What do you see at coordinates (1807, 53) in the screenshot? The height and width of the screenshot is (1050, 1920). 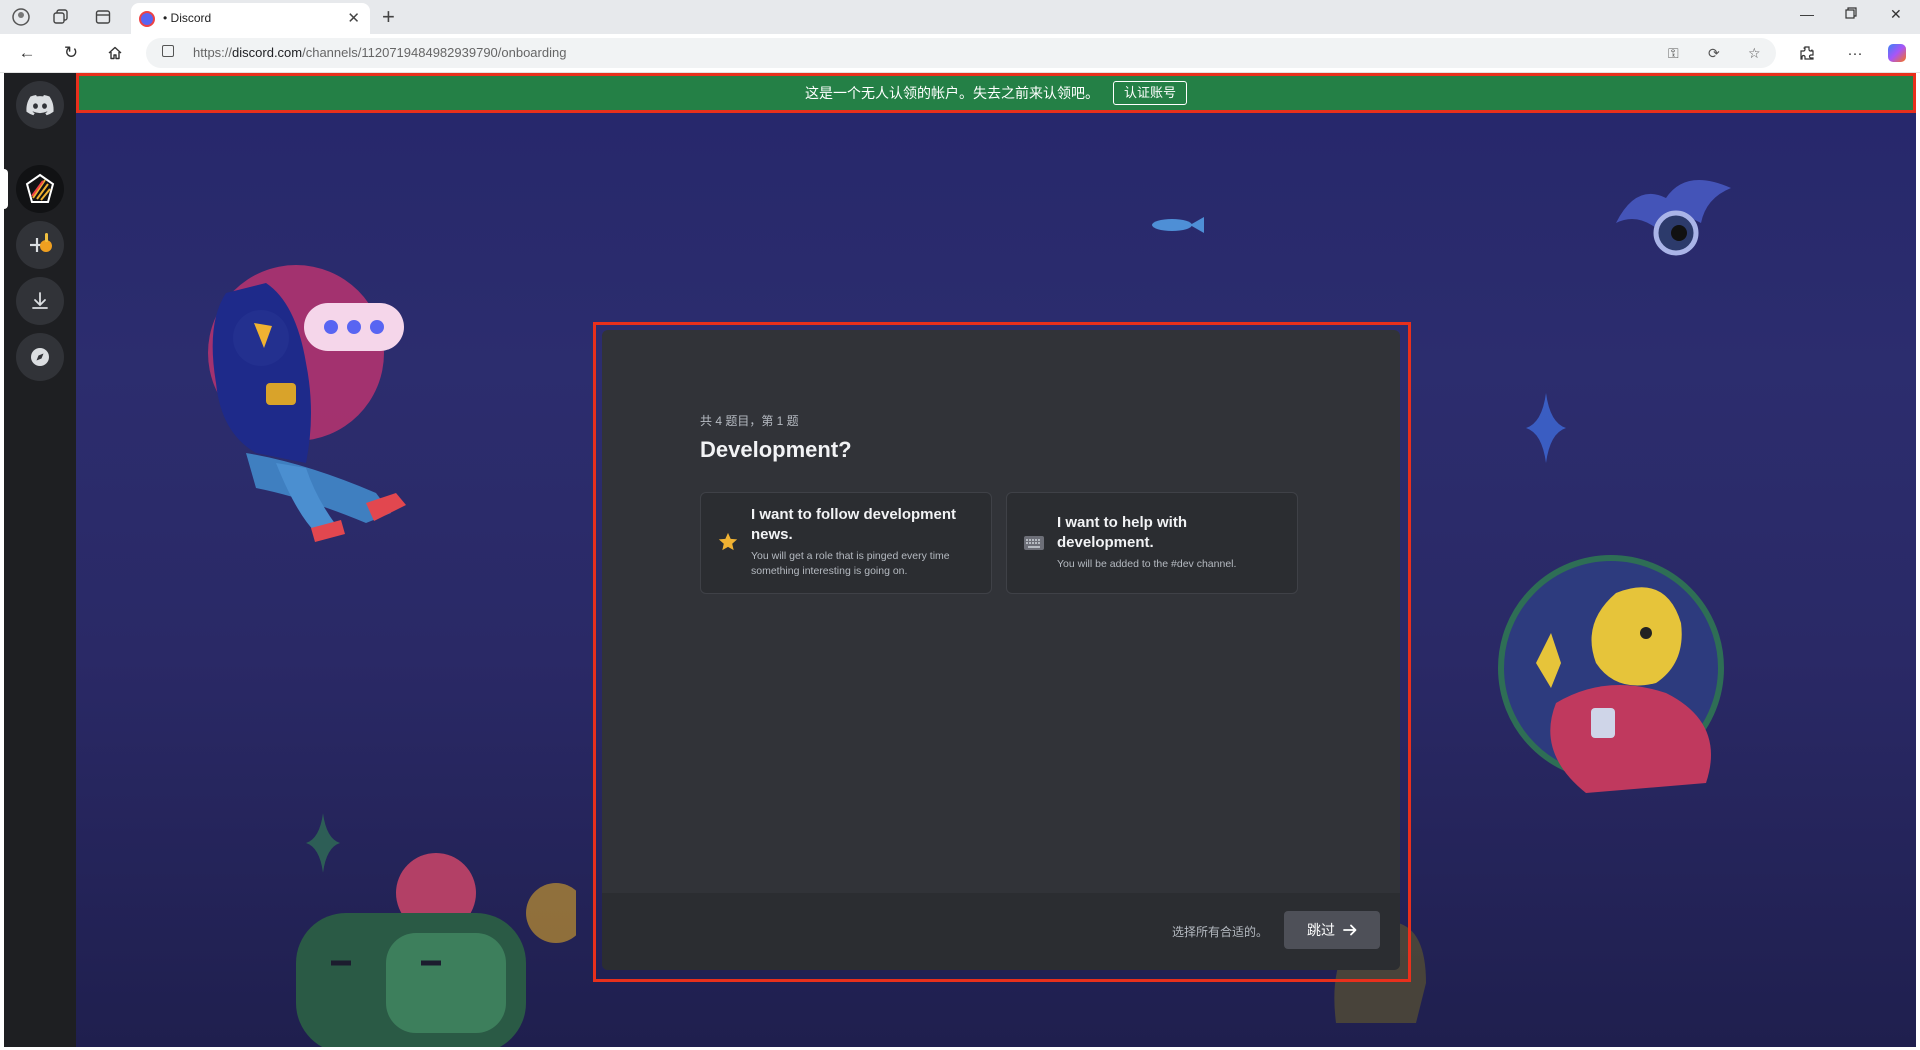 I see `extensions-icon` at bounding box center [1807, 53].